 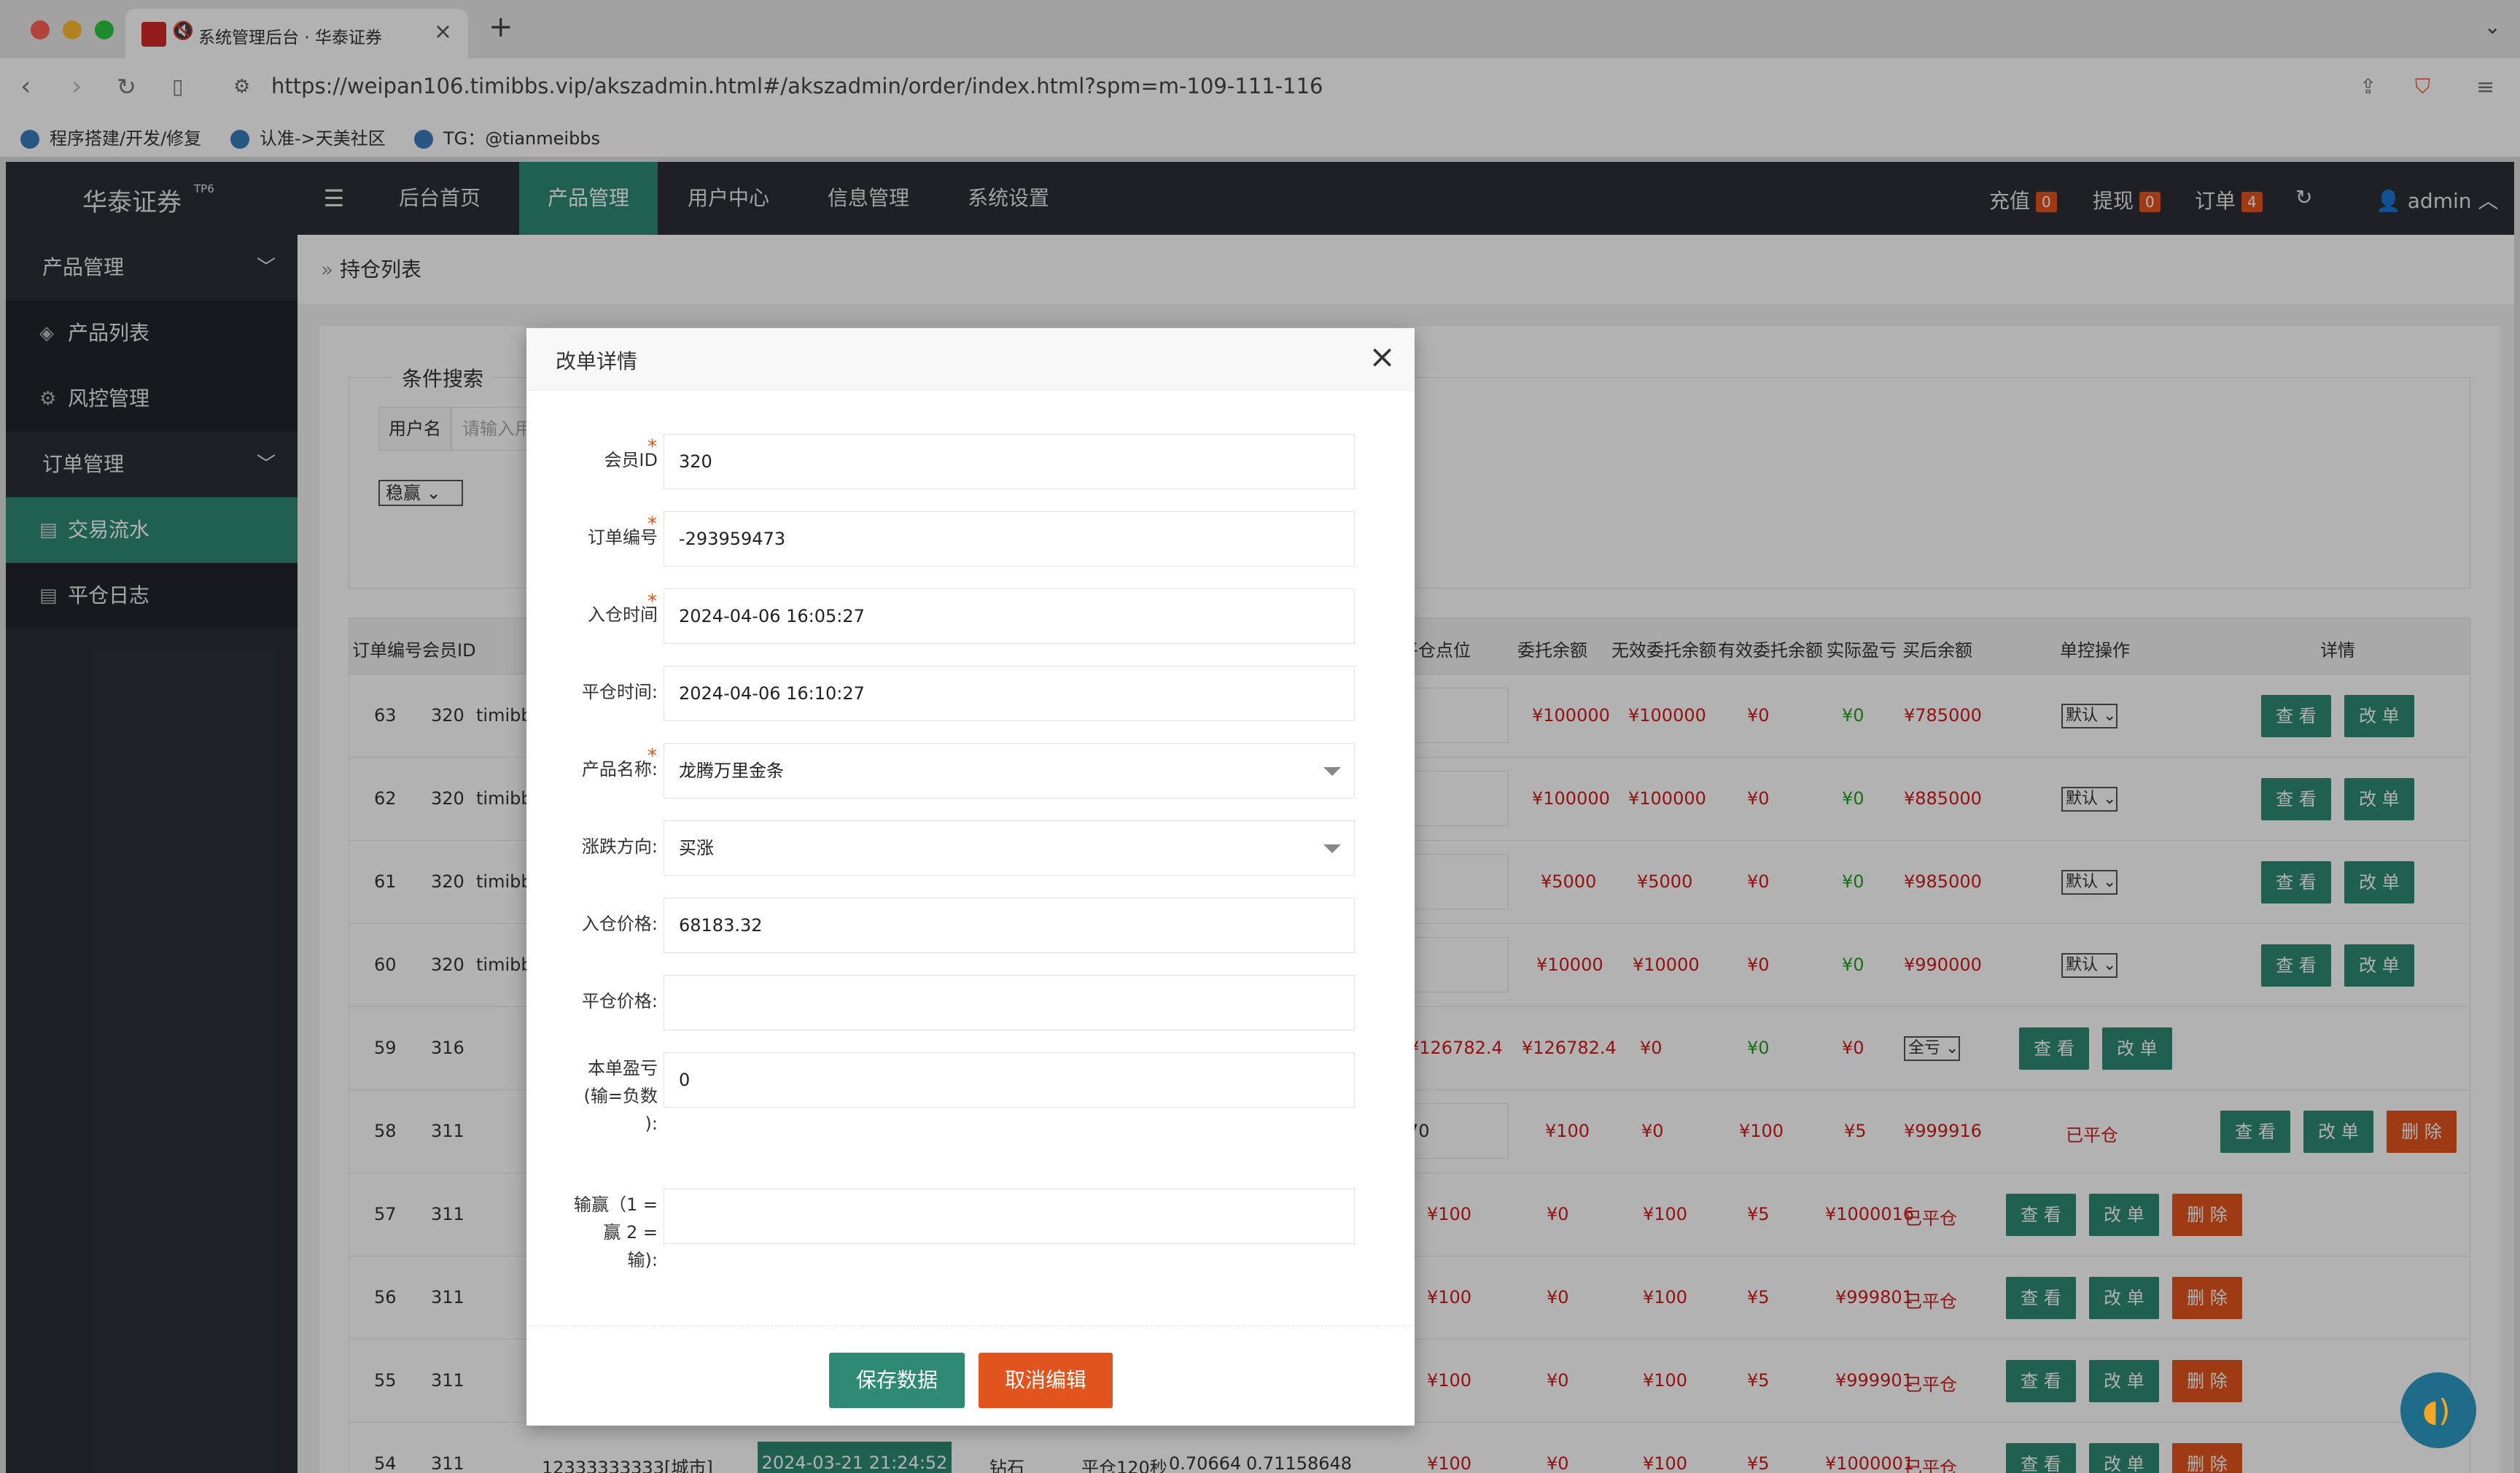 What do you see at coordinates (623, 615) in the screenshot?
I see `open-time-label: 入仓时间` at bounding box center [623, 615].